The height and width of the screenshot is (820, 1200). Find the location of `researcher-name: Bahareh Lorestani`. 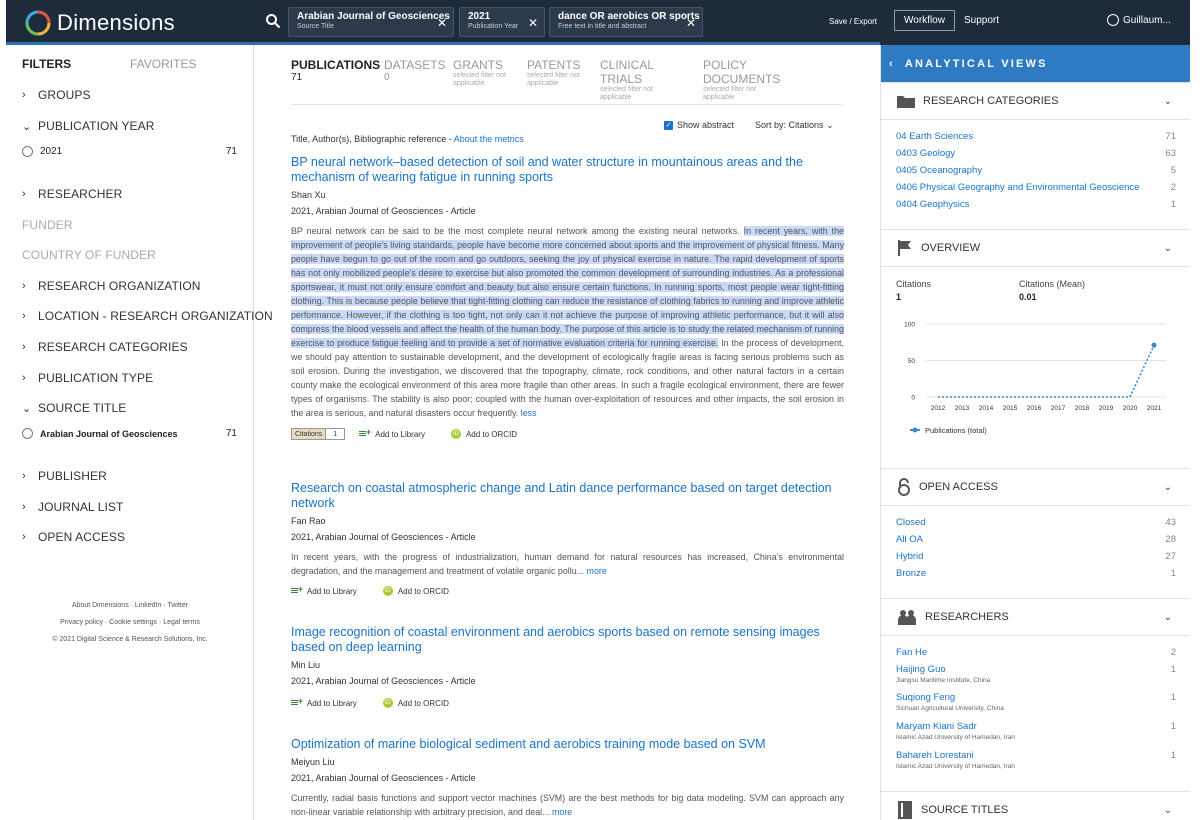

researcher-name: Bahareh Lorestani is located at coordinates (935, 755).